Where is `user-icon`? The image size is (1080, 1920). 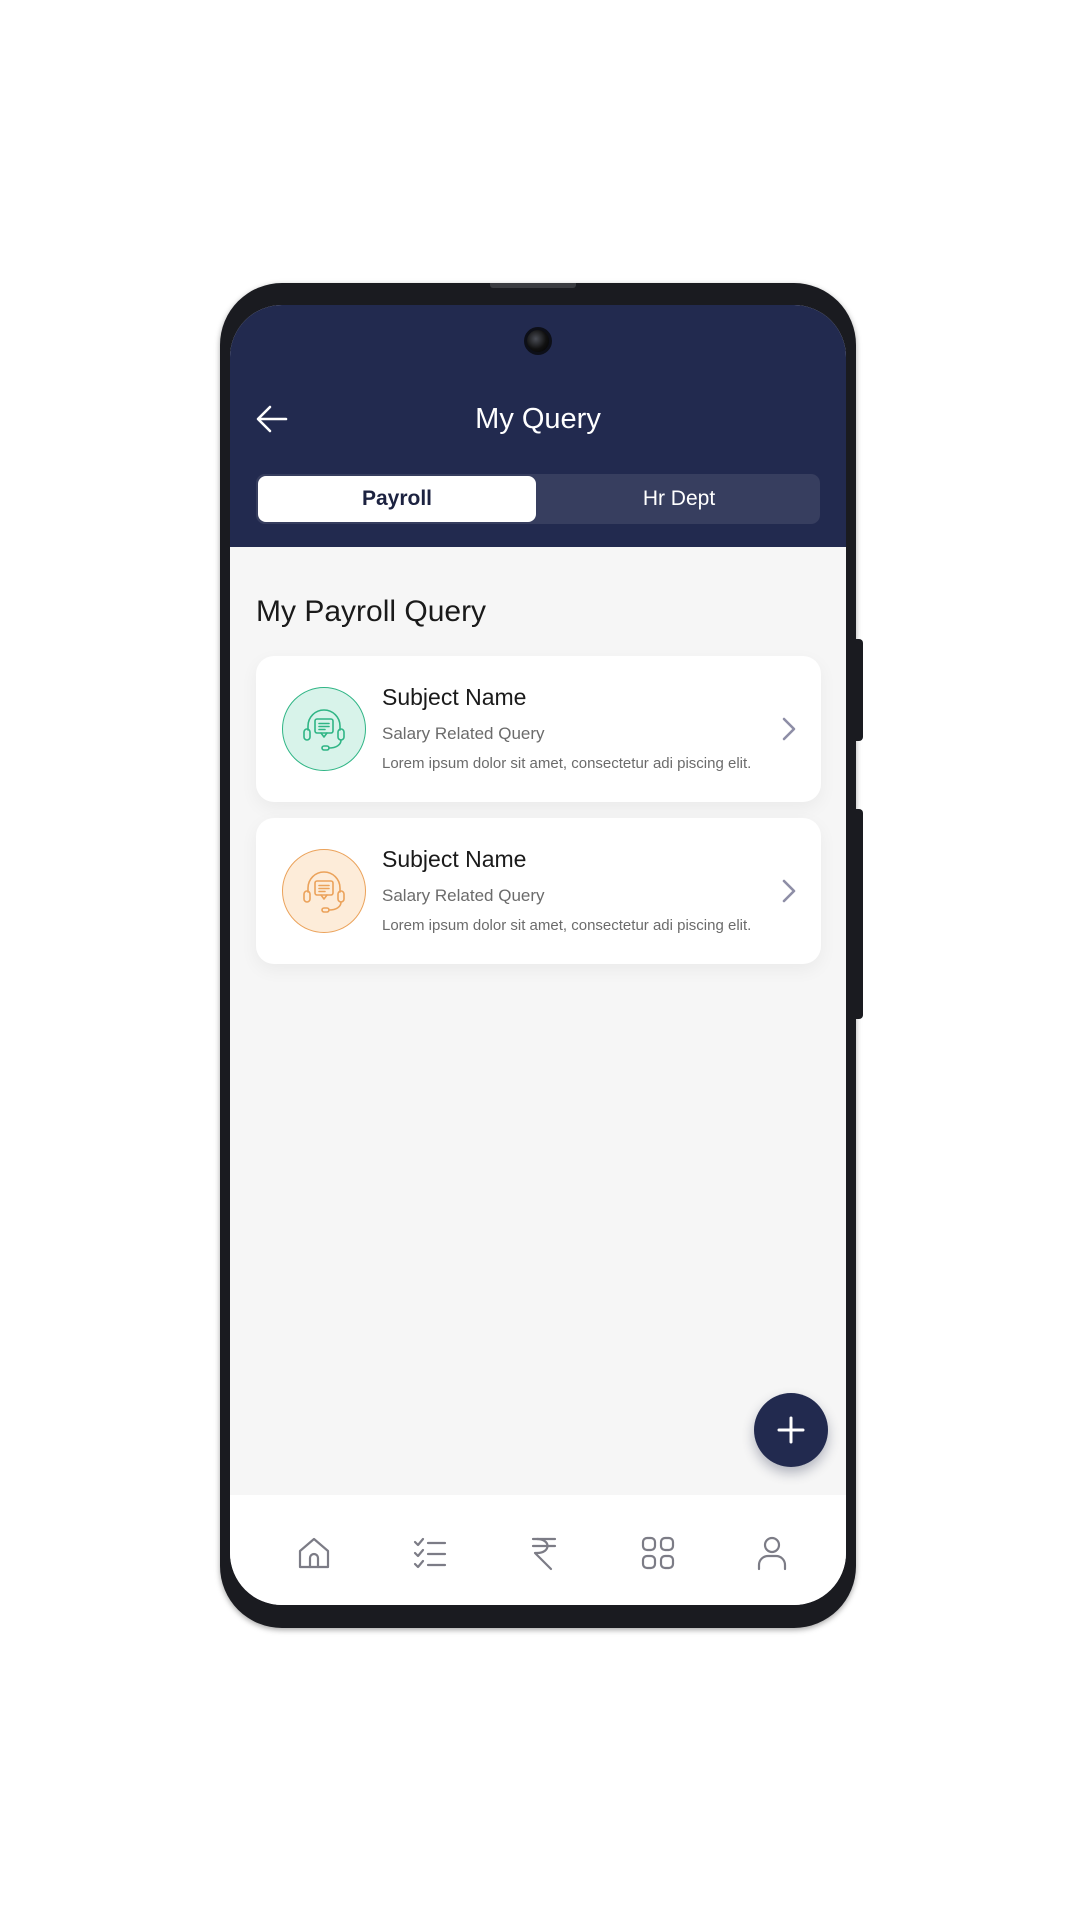
user-icon is located at coordinates (772, 1553).